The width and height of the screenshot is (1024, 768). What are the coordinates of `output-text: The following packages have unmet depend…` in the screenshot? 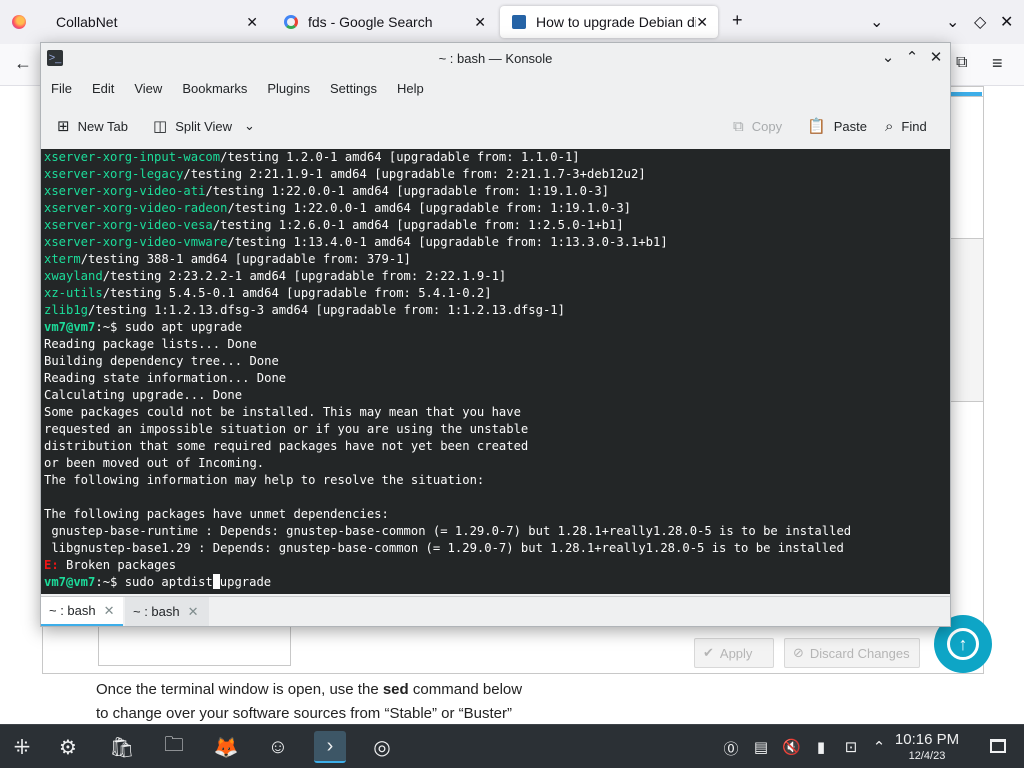 It's located at (216, 514).